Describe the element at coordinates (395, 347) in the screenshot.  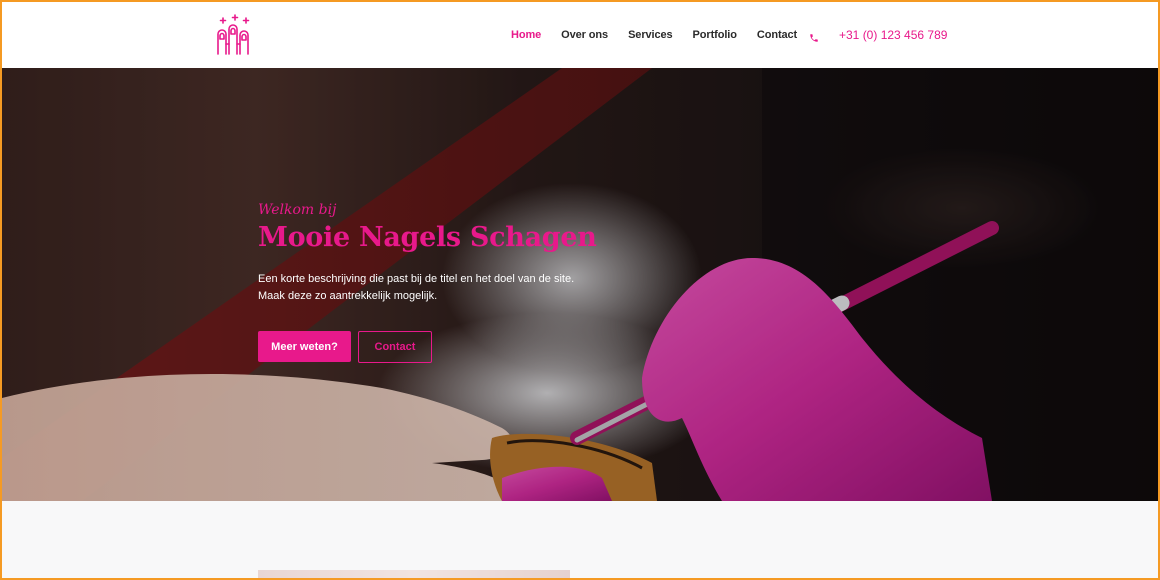
I see `contact-button: Contact` at that location.